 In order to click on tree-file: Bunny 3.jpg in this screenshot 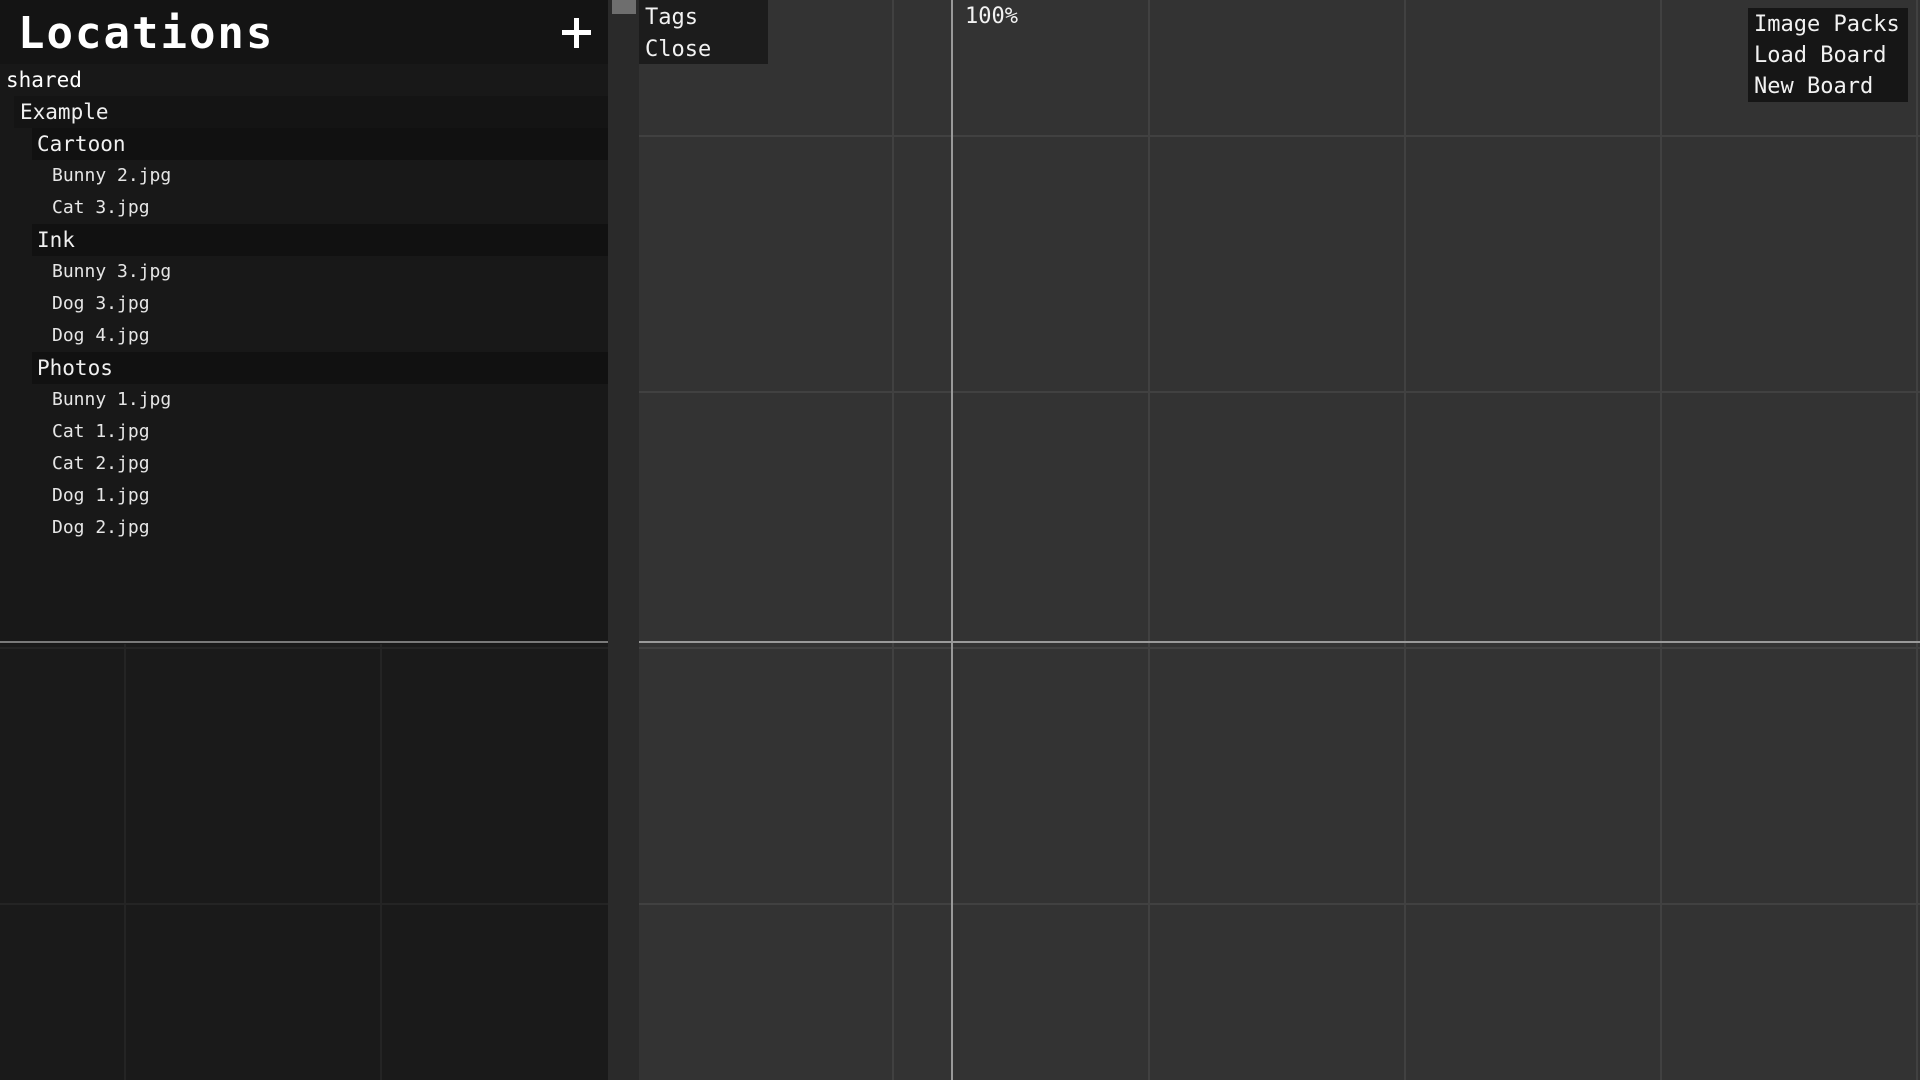, I will do `click(111, 272)`.